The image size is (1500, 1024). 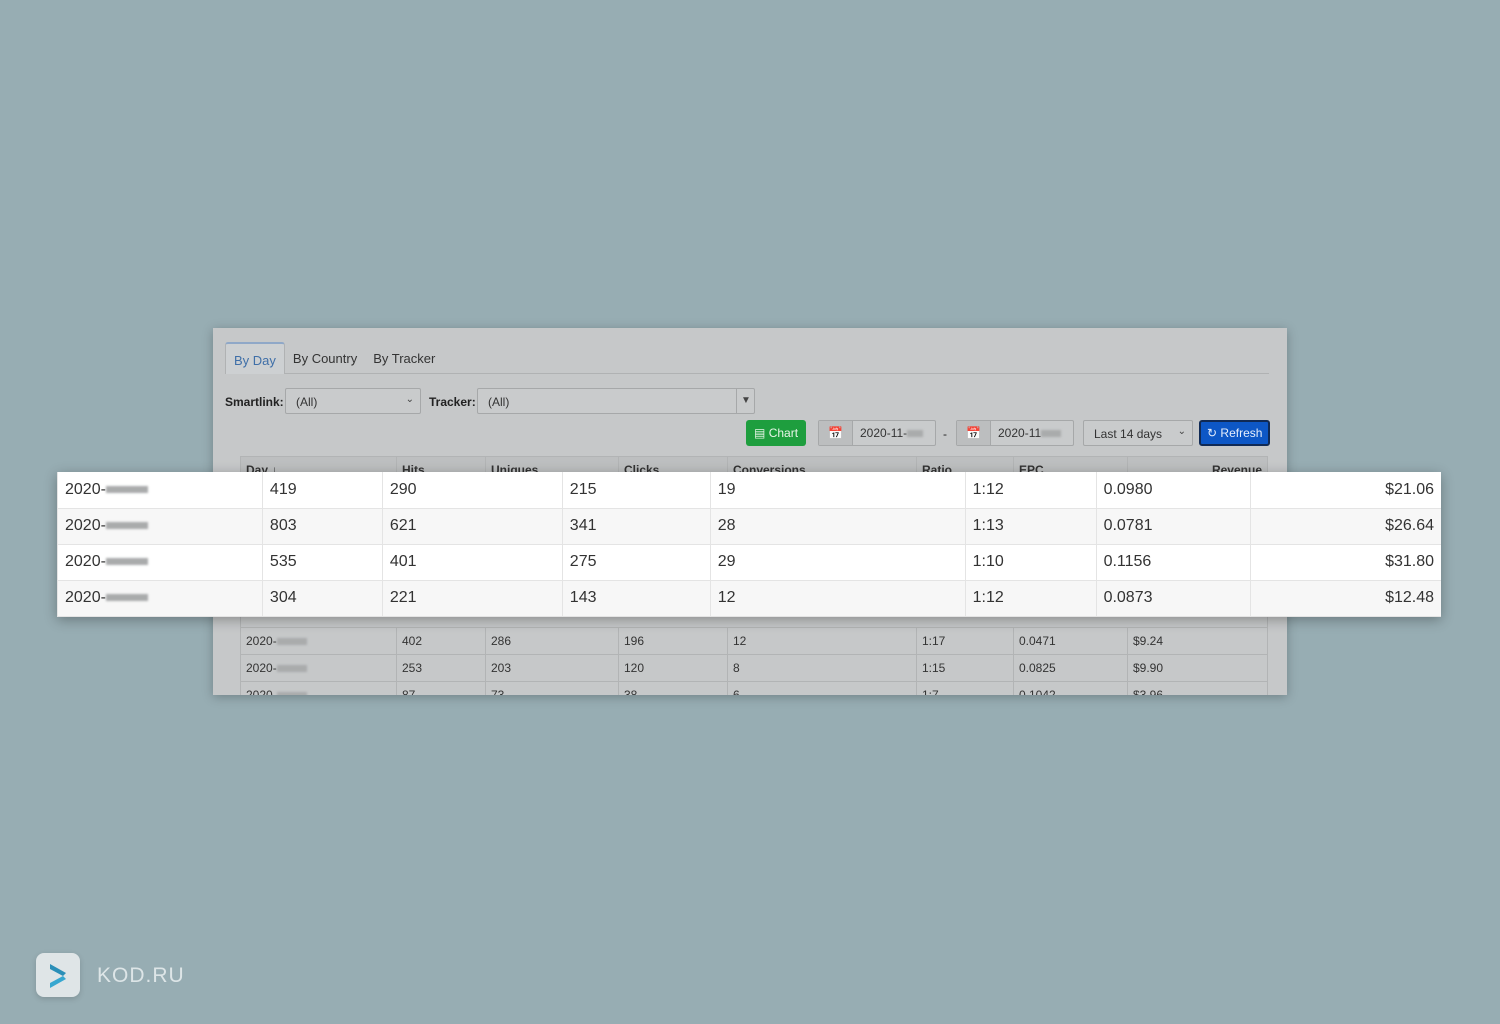 What do you see at coordinates (884, 433) in the screenshot?
I see `date-from-value: 2020-11-` at bounding box center [884, 433].